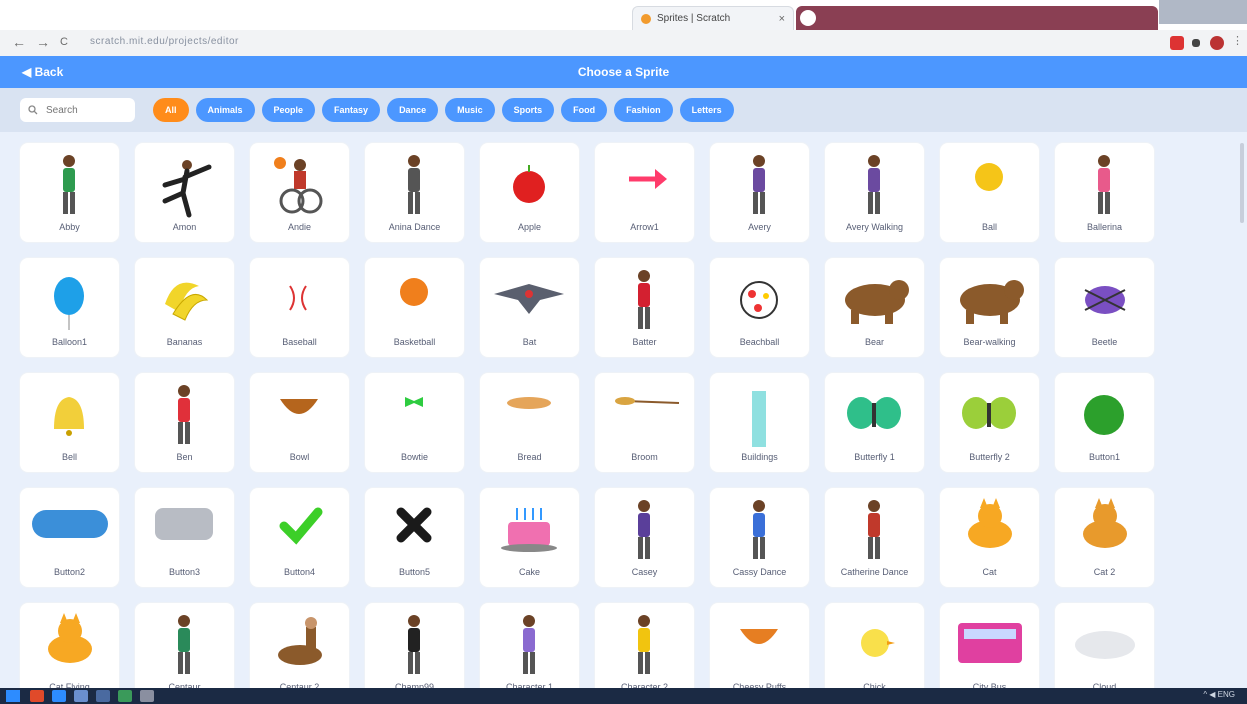 This screenshot has height=704, width=1247. I want to click on sprite-card-cat: Cat, so click(989, 537).